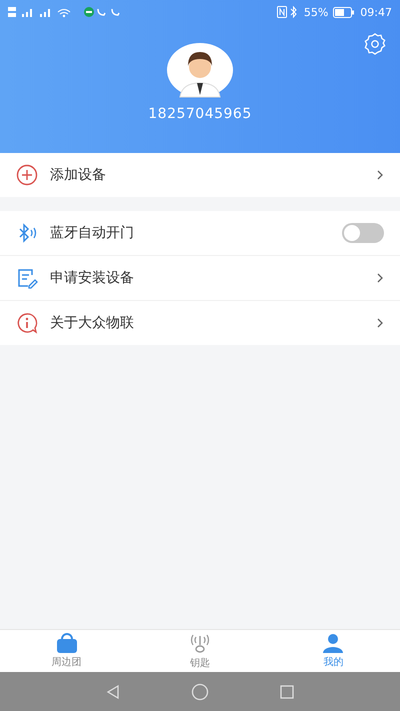 The height and width of the screenshot is (711, 400). What do you see at coordinates (200, 651) in the screenshot?
I see `tab: 钥匙` at bounding box center [200, 651].